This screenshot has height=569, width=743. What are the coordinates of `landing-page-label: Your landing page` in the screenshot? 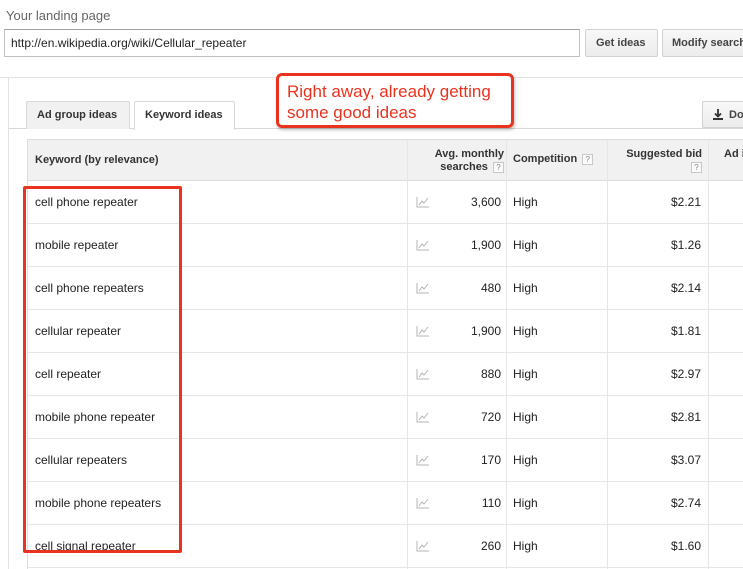 It's located at (58, 15).